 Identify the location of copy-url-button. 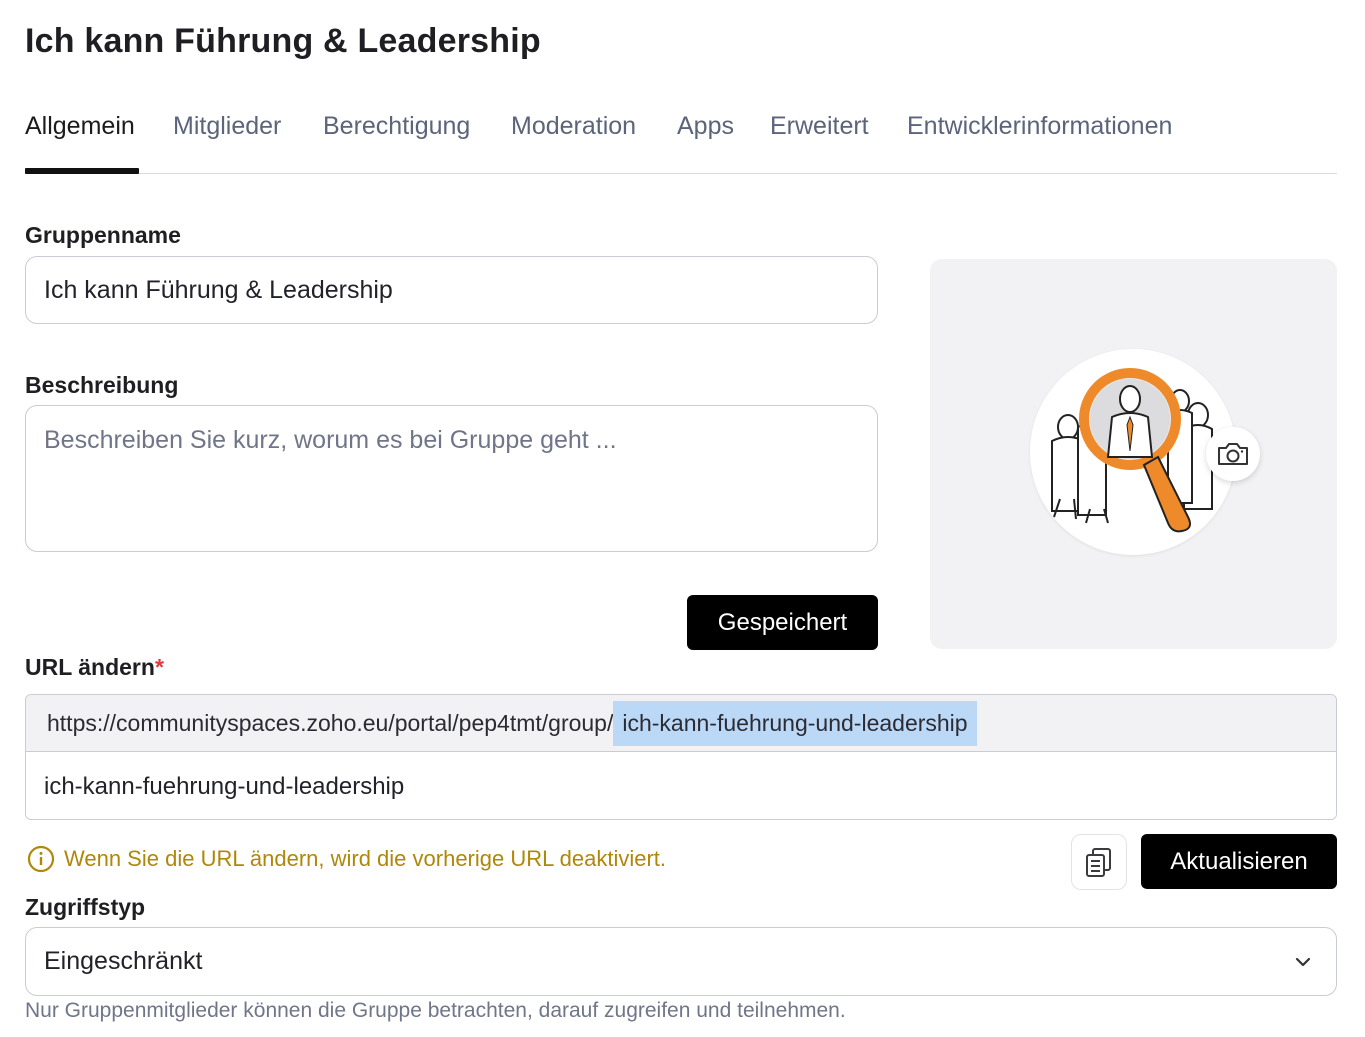
(1099, 862).